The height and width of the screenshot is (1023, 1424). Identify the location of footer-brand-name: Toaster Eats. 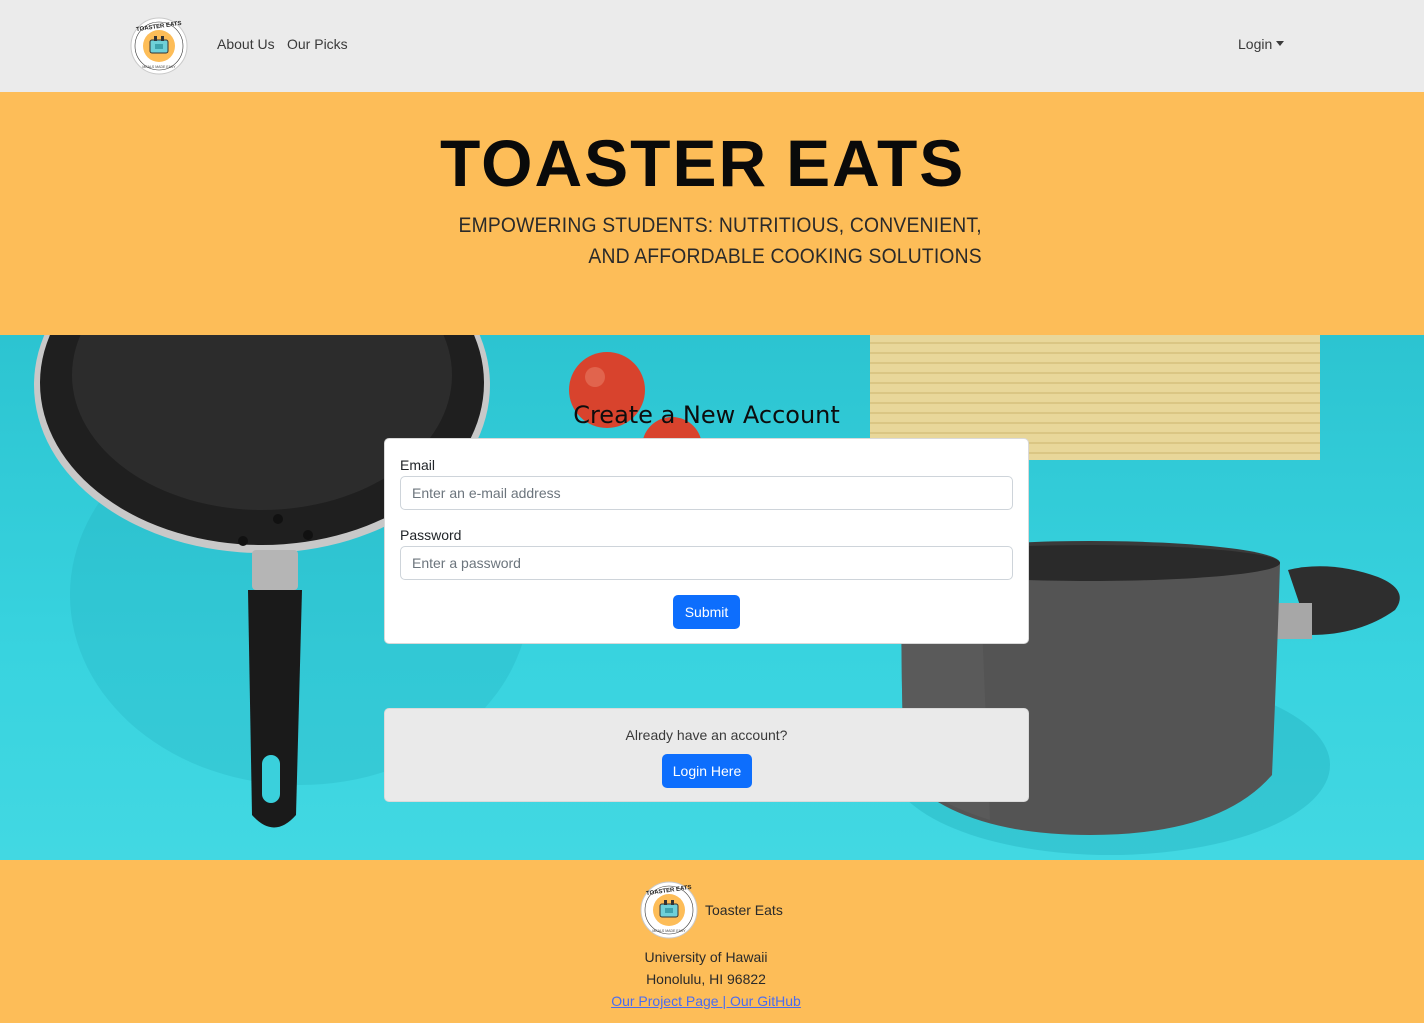
(744, 910).